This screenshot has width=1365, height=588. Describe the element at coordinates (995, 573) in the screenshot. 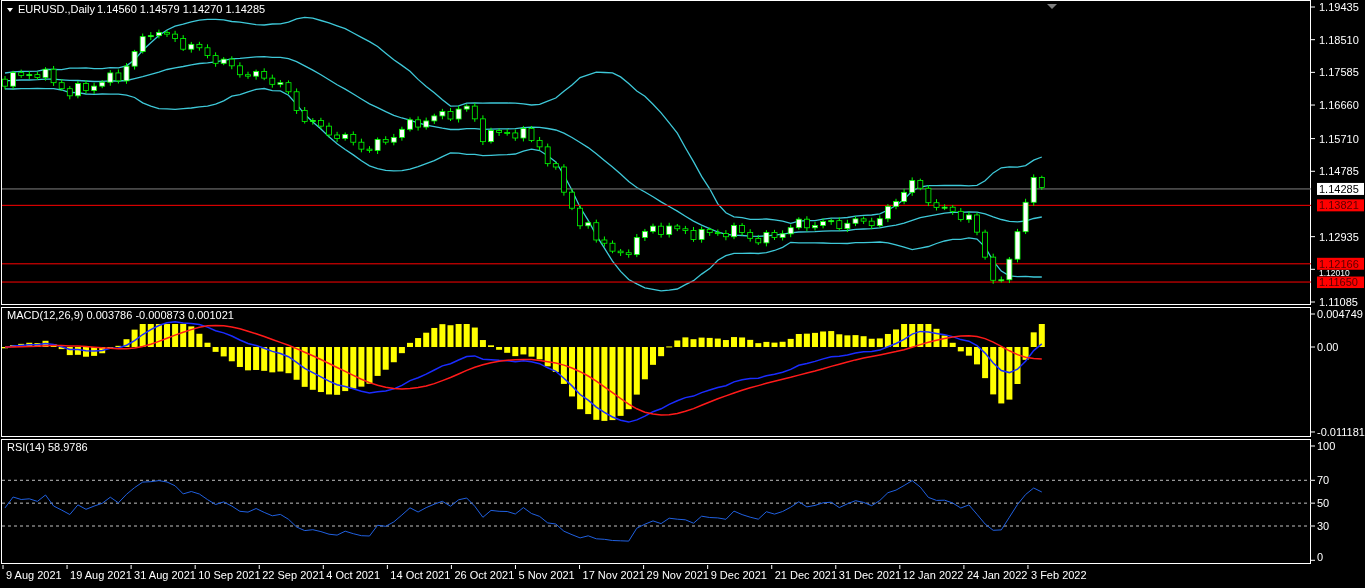

I see `time-axis-label: 24 Jan 2022` at that location.